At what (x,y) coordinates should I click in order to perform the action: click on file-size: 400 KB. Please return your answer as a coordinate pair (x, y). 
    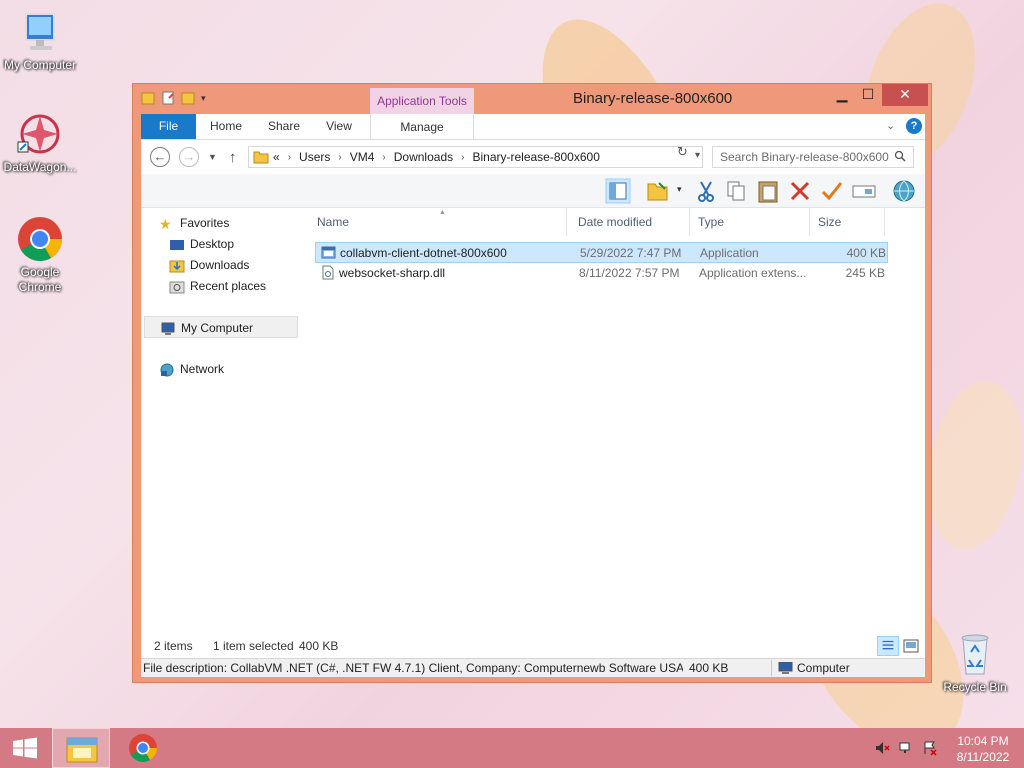
    Looking at the image, I should click on (866, 253).